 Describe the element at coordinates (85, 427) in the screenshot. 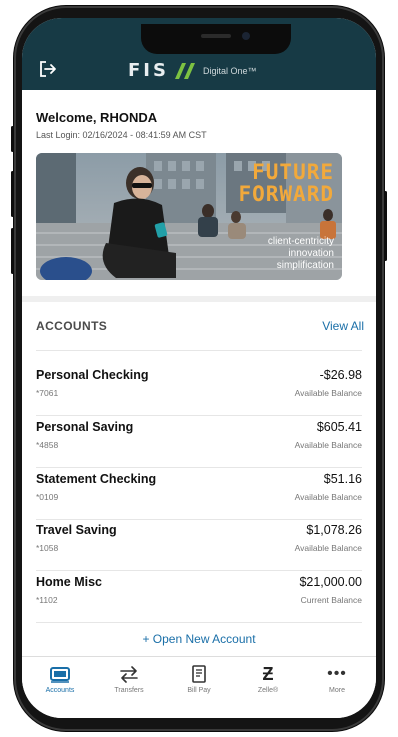

I see `account-name: Personal Saving` at that location.